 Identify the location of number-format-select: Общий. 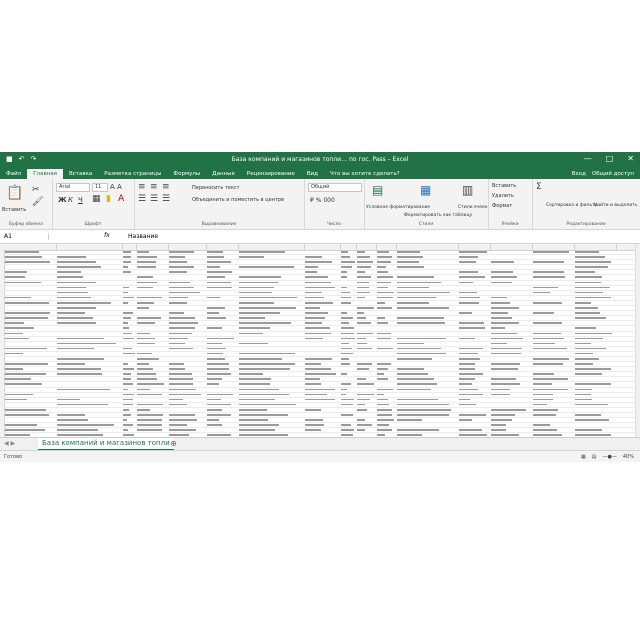
(335, 187).